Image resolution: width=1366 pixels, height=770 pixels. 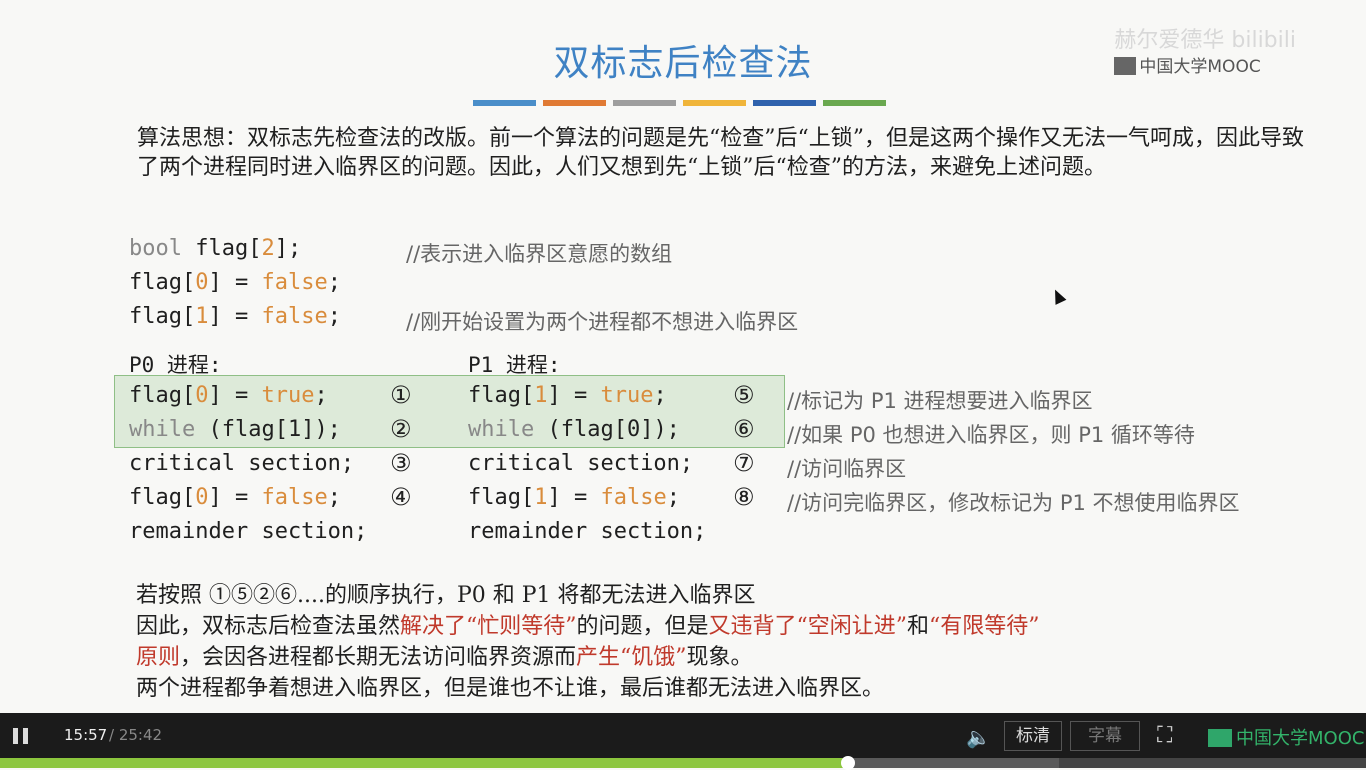 I want to click on code-text: (flag[0]);, so click(x=607, y=429).